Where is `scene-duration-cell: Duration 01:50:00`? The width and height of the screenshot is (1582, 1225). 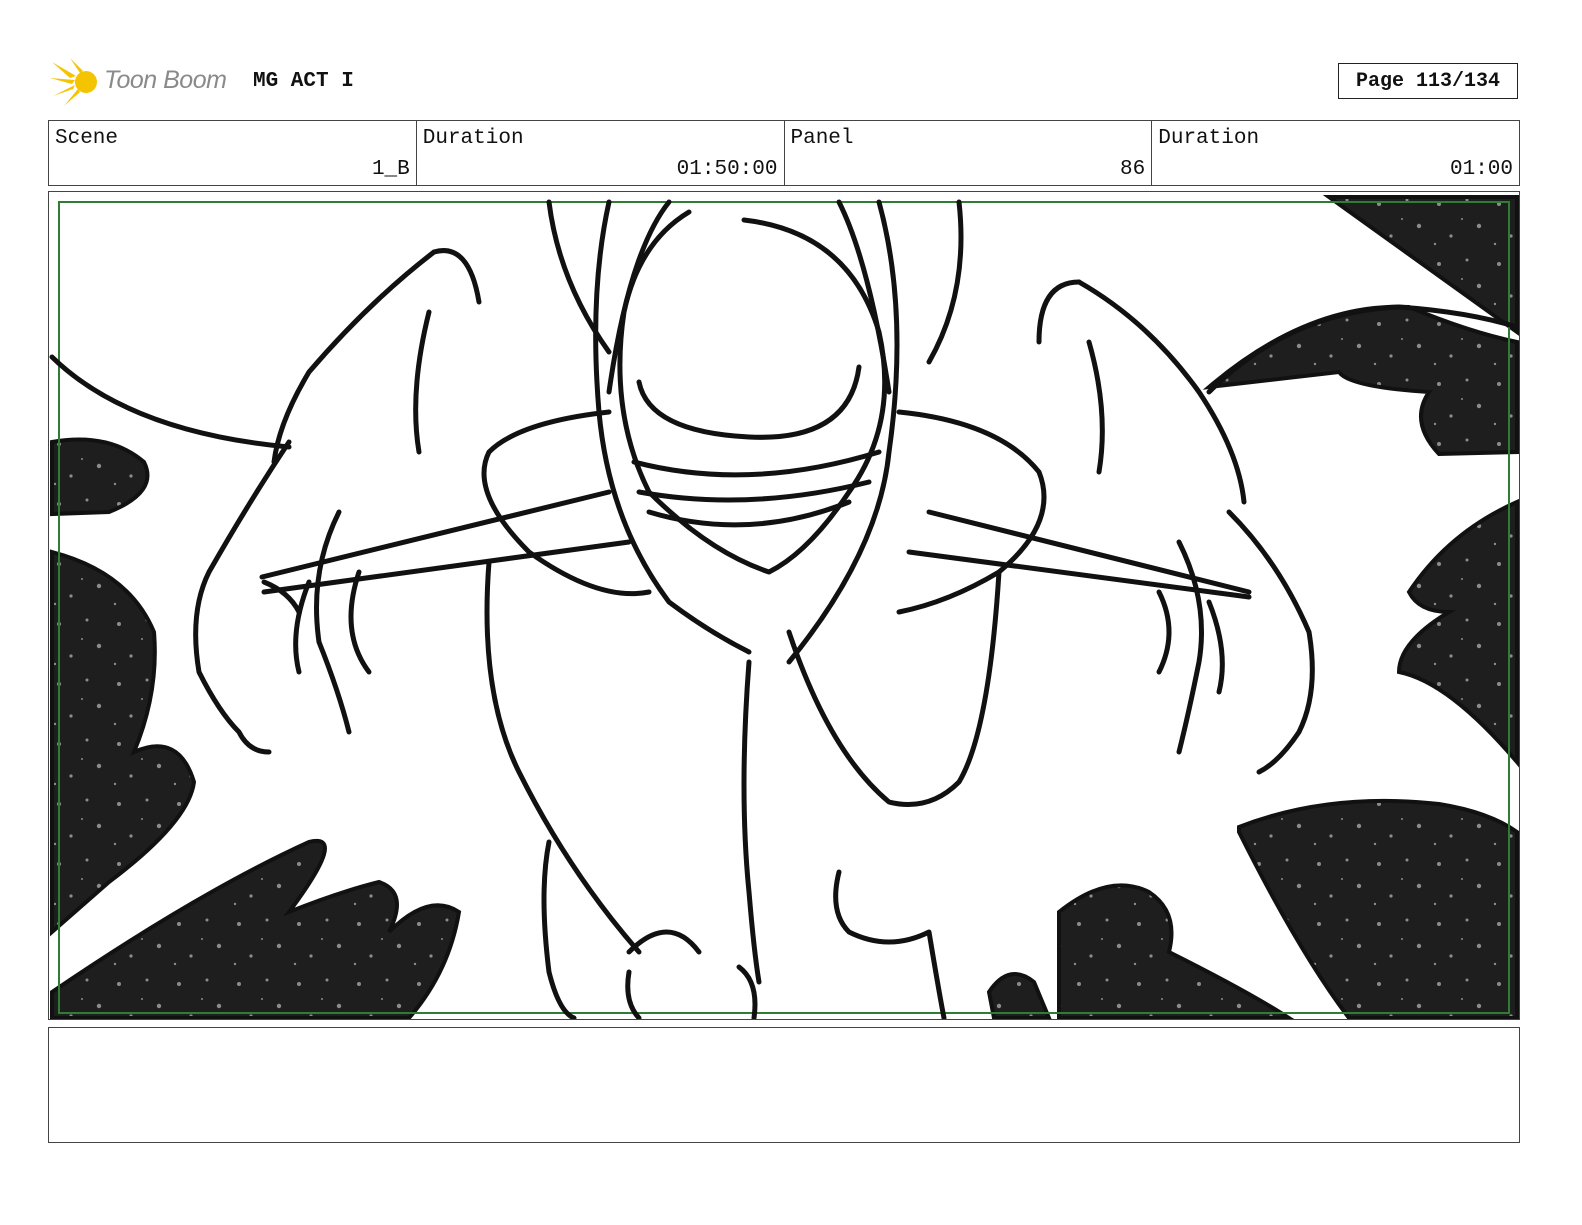 scene-duration-cell: Duration 01:50:00 is located at coordinates (601, 153).